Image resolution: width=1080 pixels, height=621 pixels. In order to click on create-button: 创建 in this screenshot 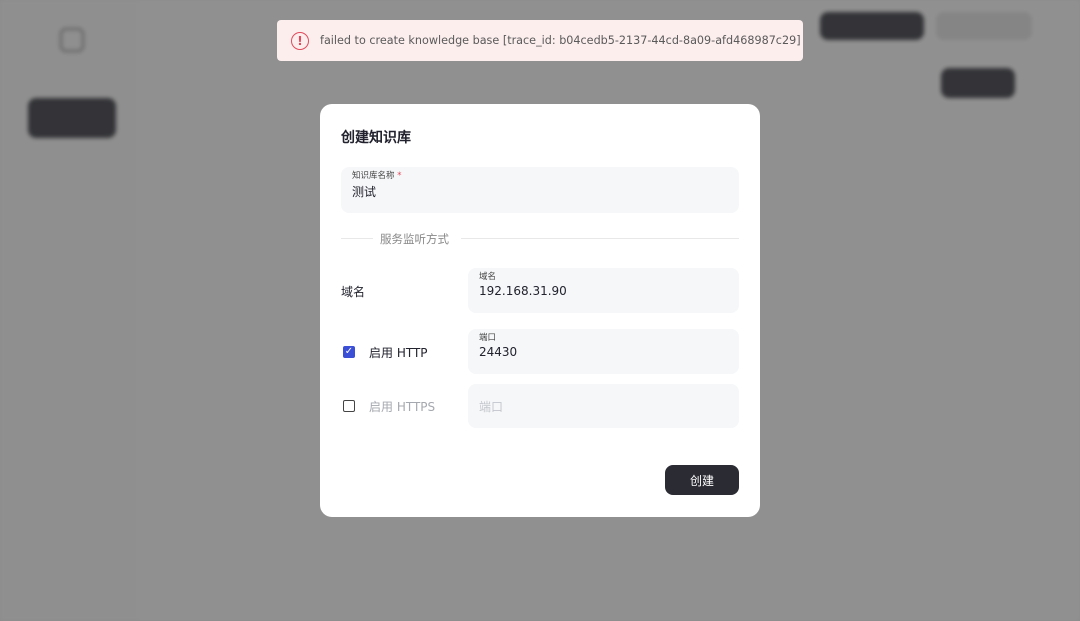, I will do `click(702, 480)`.